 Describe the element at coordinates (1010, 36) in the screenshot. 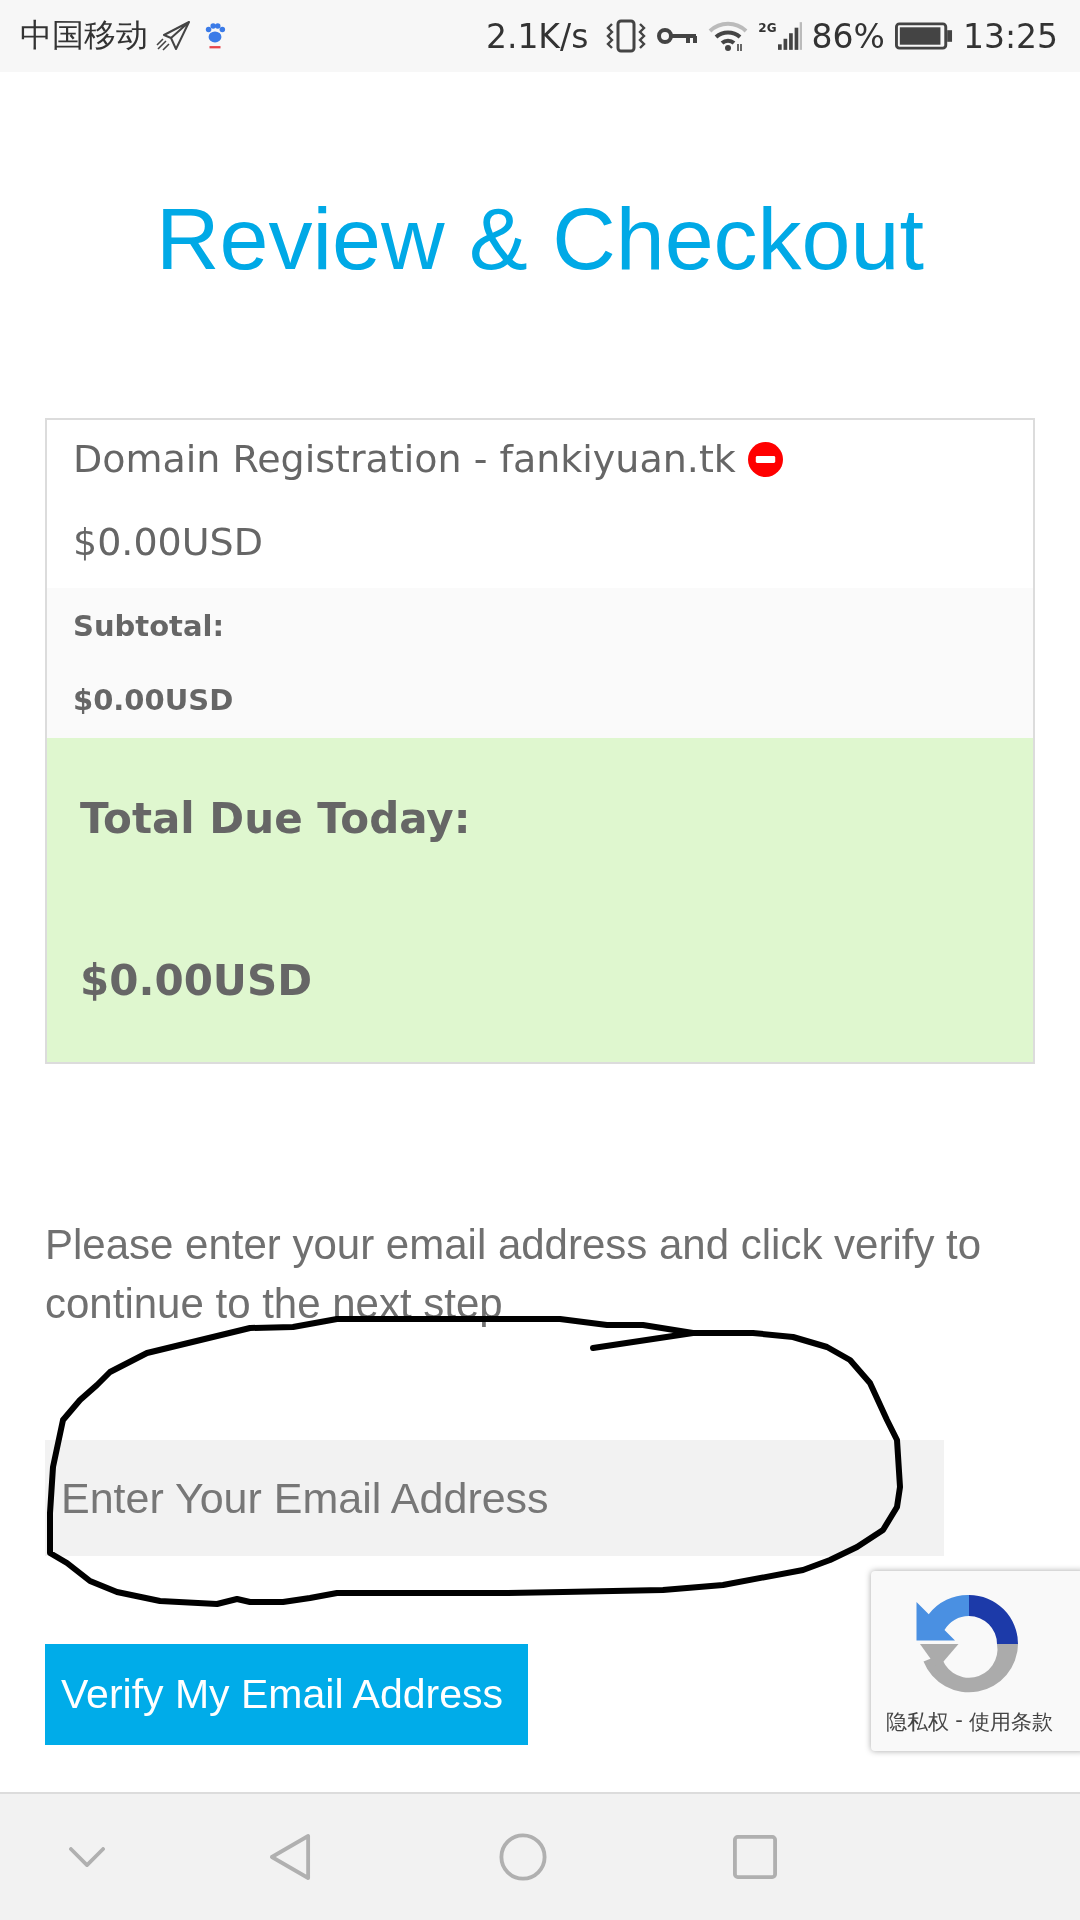

I see `clock-time: 13:25` at that location.